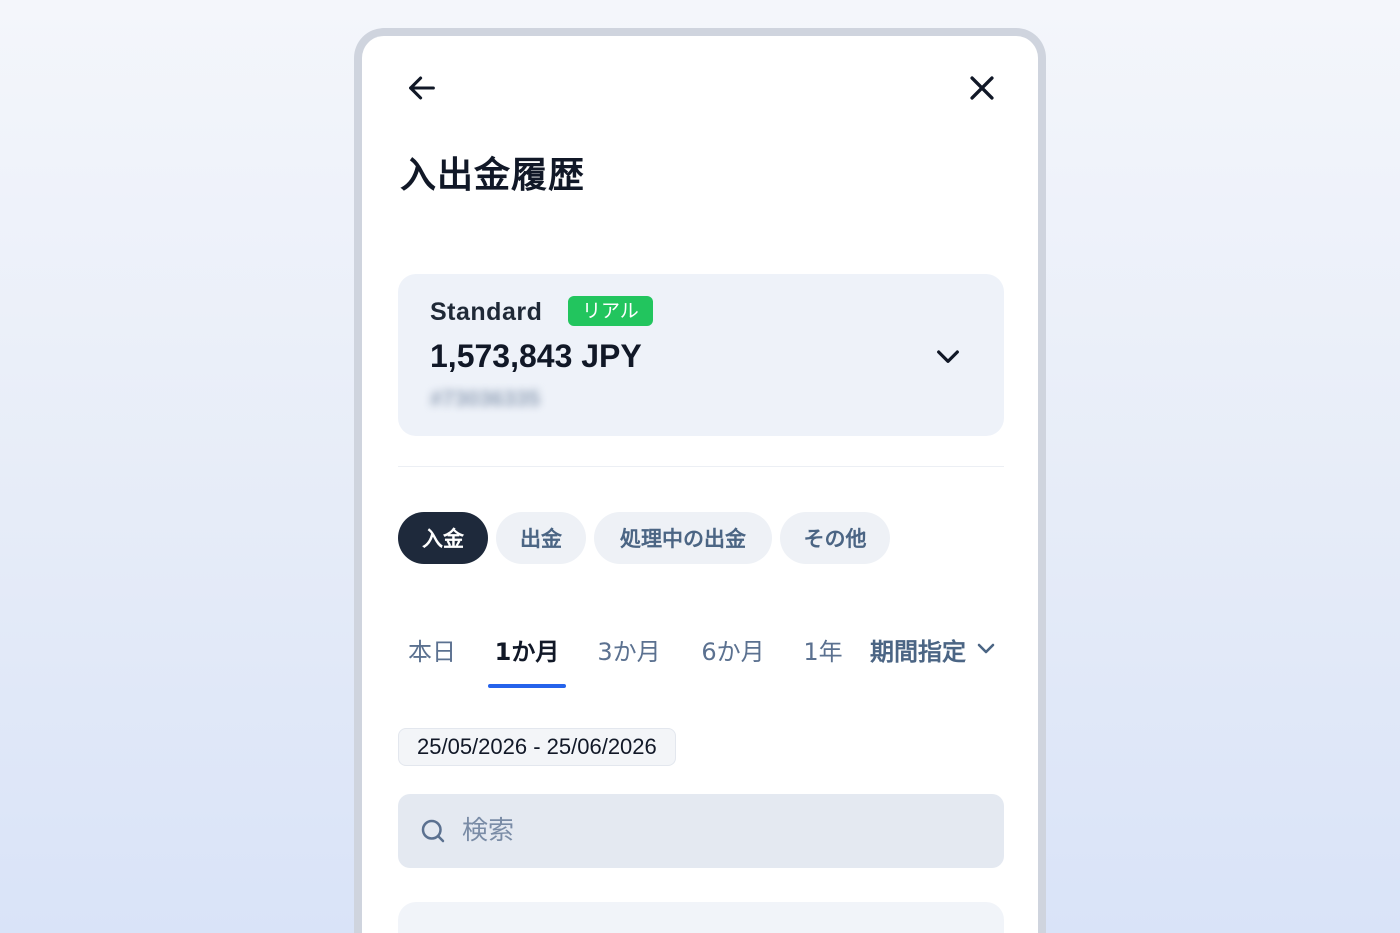 The height and width of the screenshot is (933, 1400). I want to click on period-tab-3-months: 3か月, so click(629, 660).